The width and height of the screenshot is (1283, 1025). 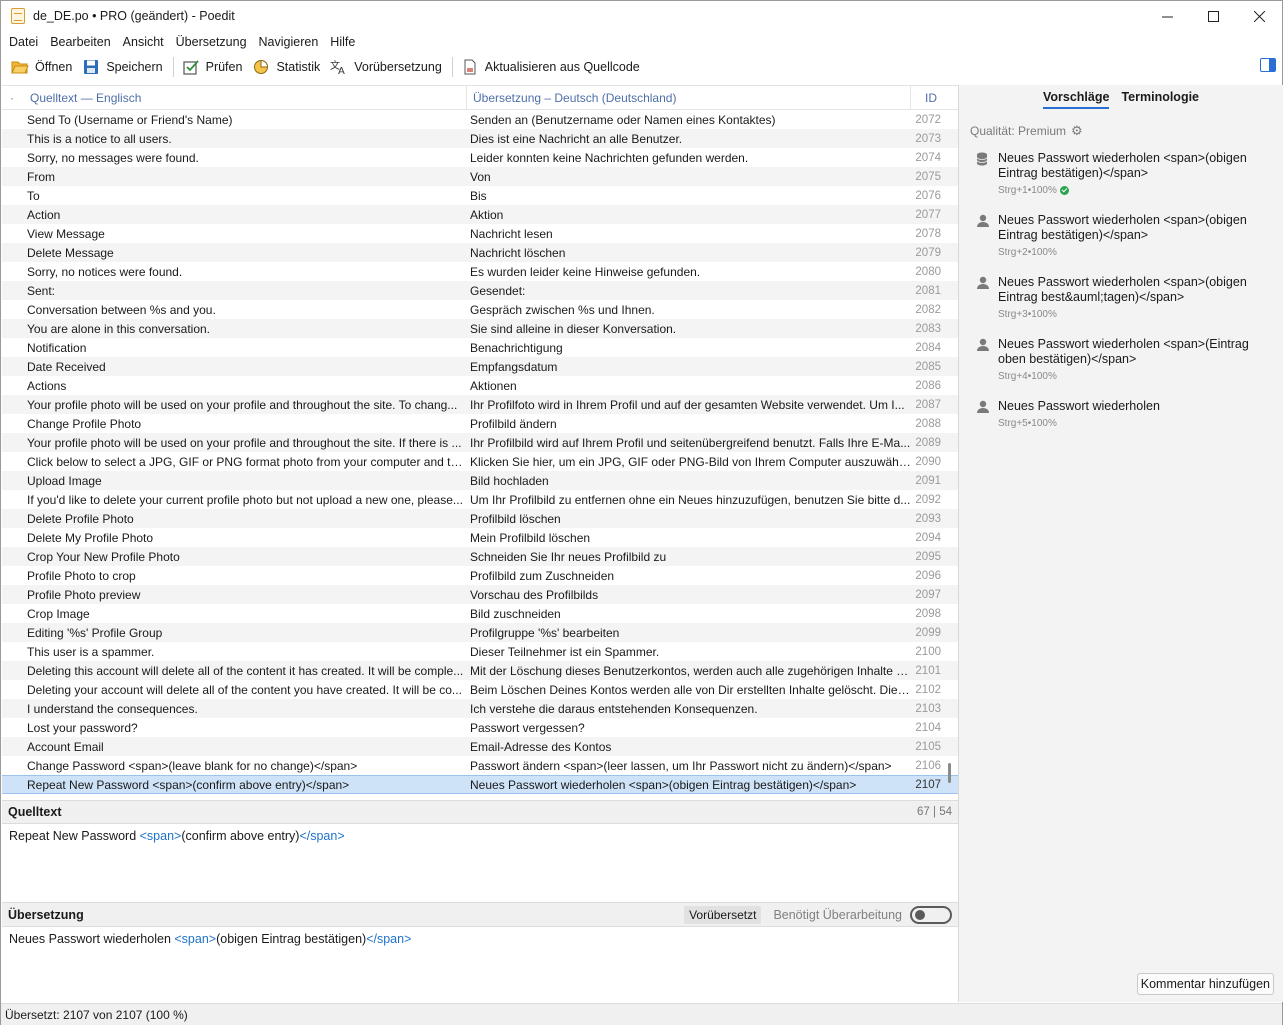 I want to click on fuzzy-badge: Vorübersetzt, so click(x=723, y=914).